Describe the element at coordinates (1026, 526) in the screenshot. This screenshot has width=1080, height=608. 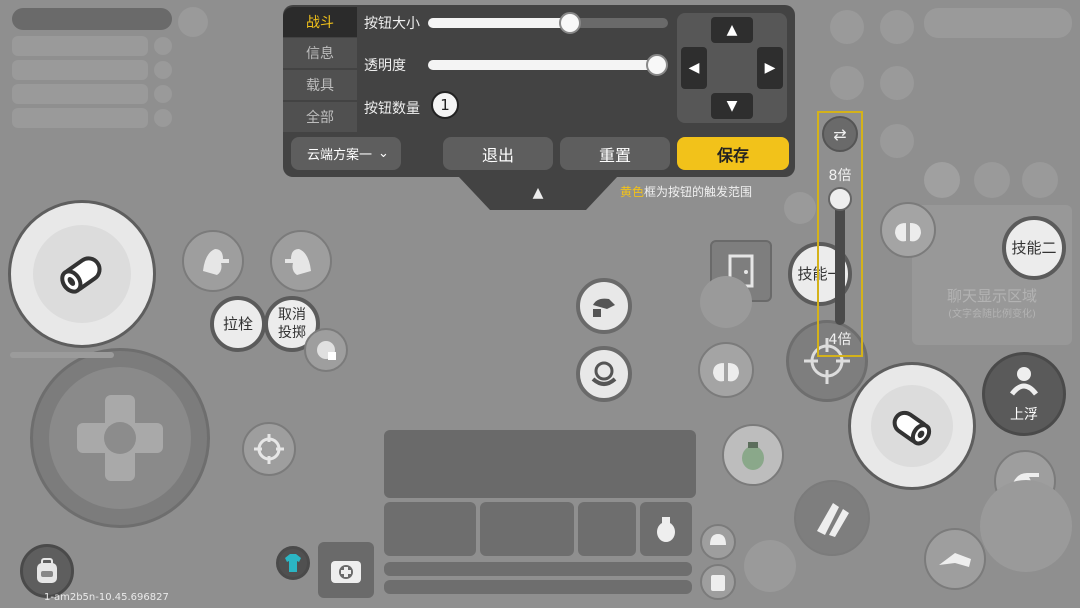
I see `jump-ghost-button` at that location.